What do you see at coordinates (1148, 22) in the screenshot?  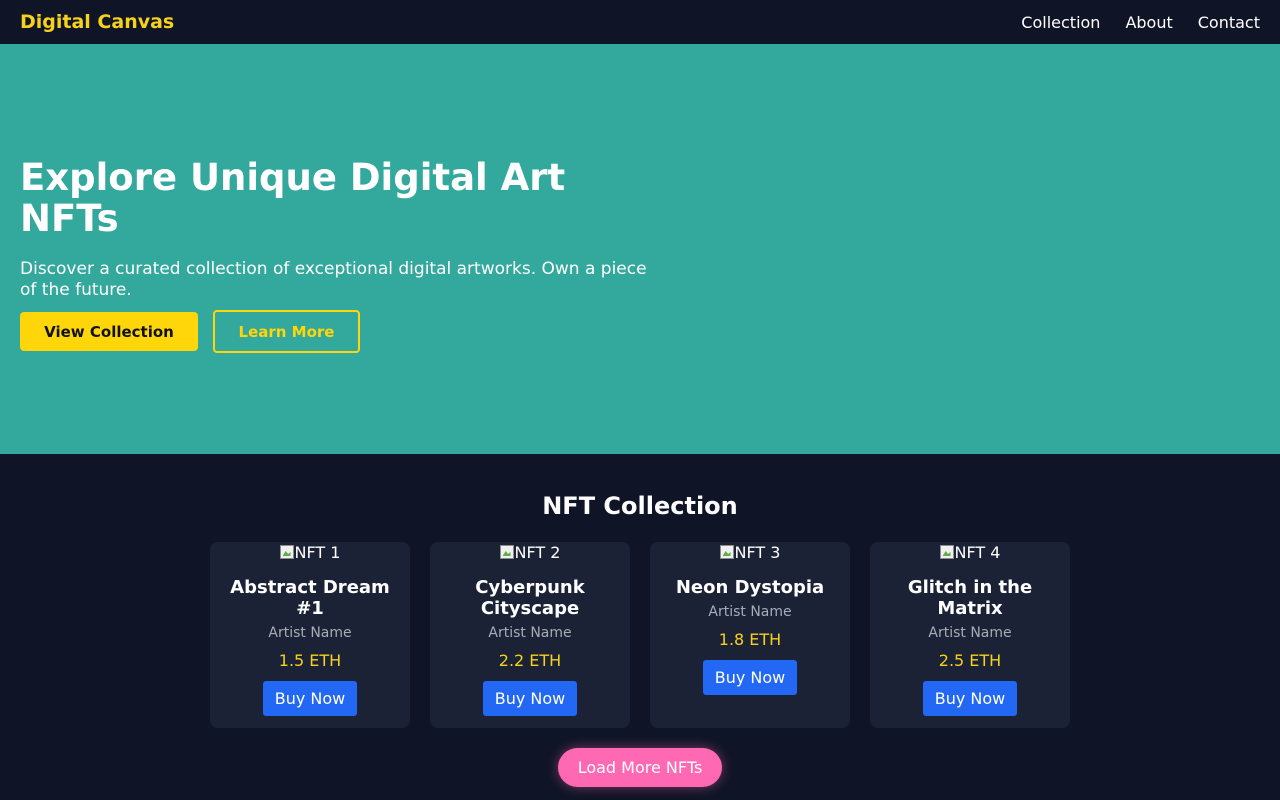 I see `nav-link-about: About` at bounding box center [1148, 22].